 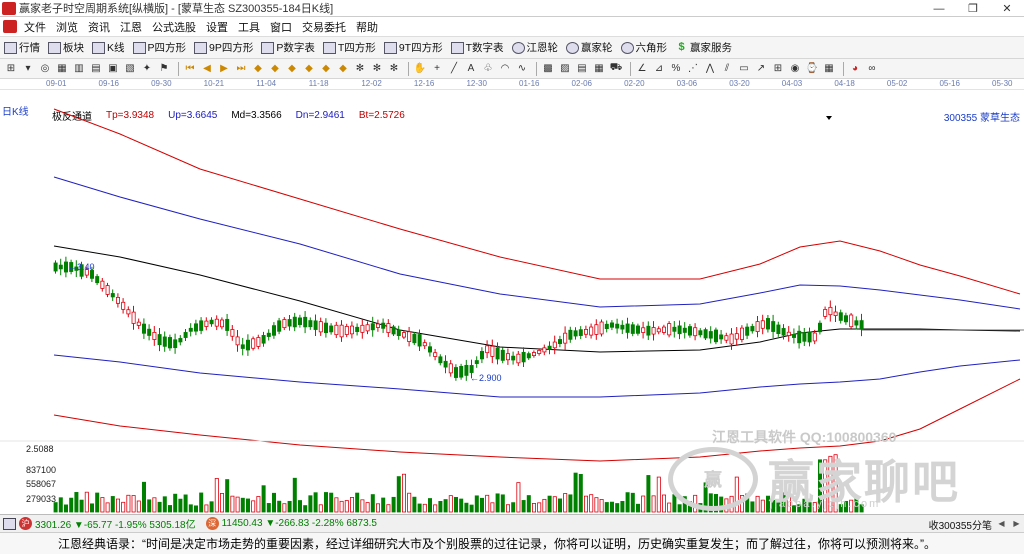 What do you see at coordinates (420, 69) in the screenshot?
I see `hand-icon: ✋` at bounding box center [420, 69].